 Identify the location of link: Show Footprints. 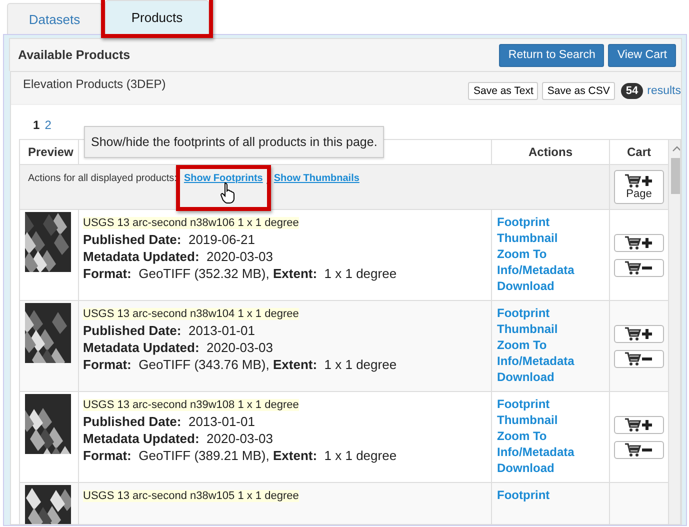
(223, 178).